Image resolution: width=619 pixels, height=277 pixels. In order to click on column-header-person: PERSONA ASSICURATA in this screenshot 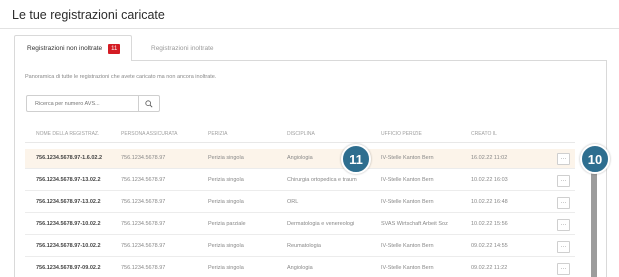, I will do `click(149, 134)`.